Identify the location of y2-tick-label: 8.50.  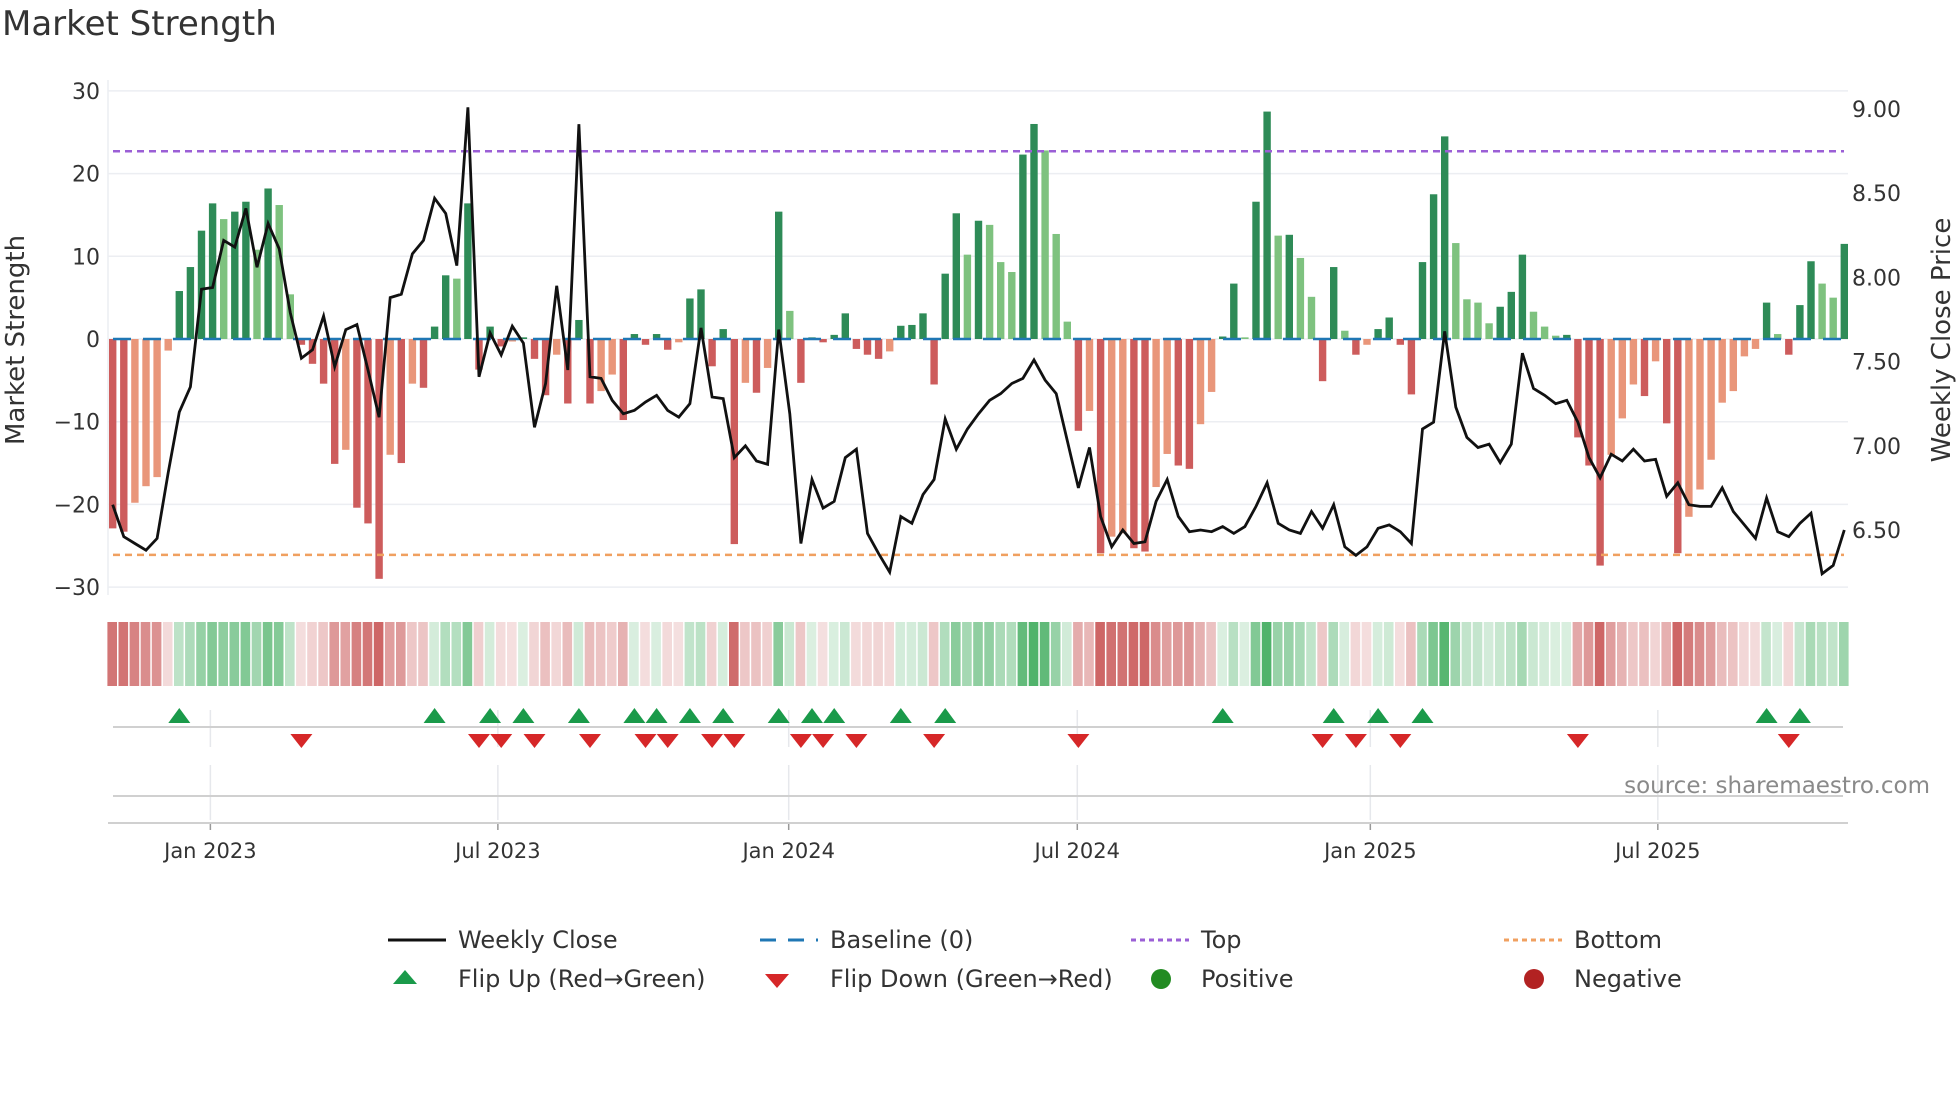
(1876, 194).